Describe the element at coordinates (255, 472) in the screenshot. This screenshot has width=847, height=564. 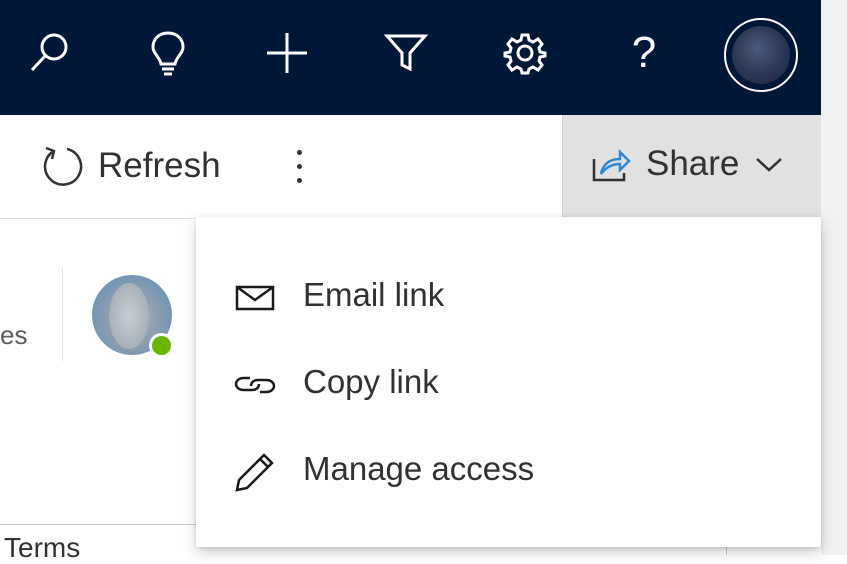
I see `pencil-icon` at that location.